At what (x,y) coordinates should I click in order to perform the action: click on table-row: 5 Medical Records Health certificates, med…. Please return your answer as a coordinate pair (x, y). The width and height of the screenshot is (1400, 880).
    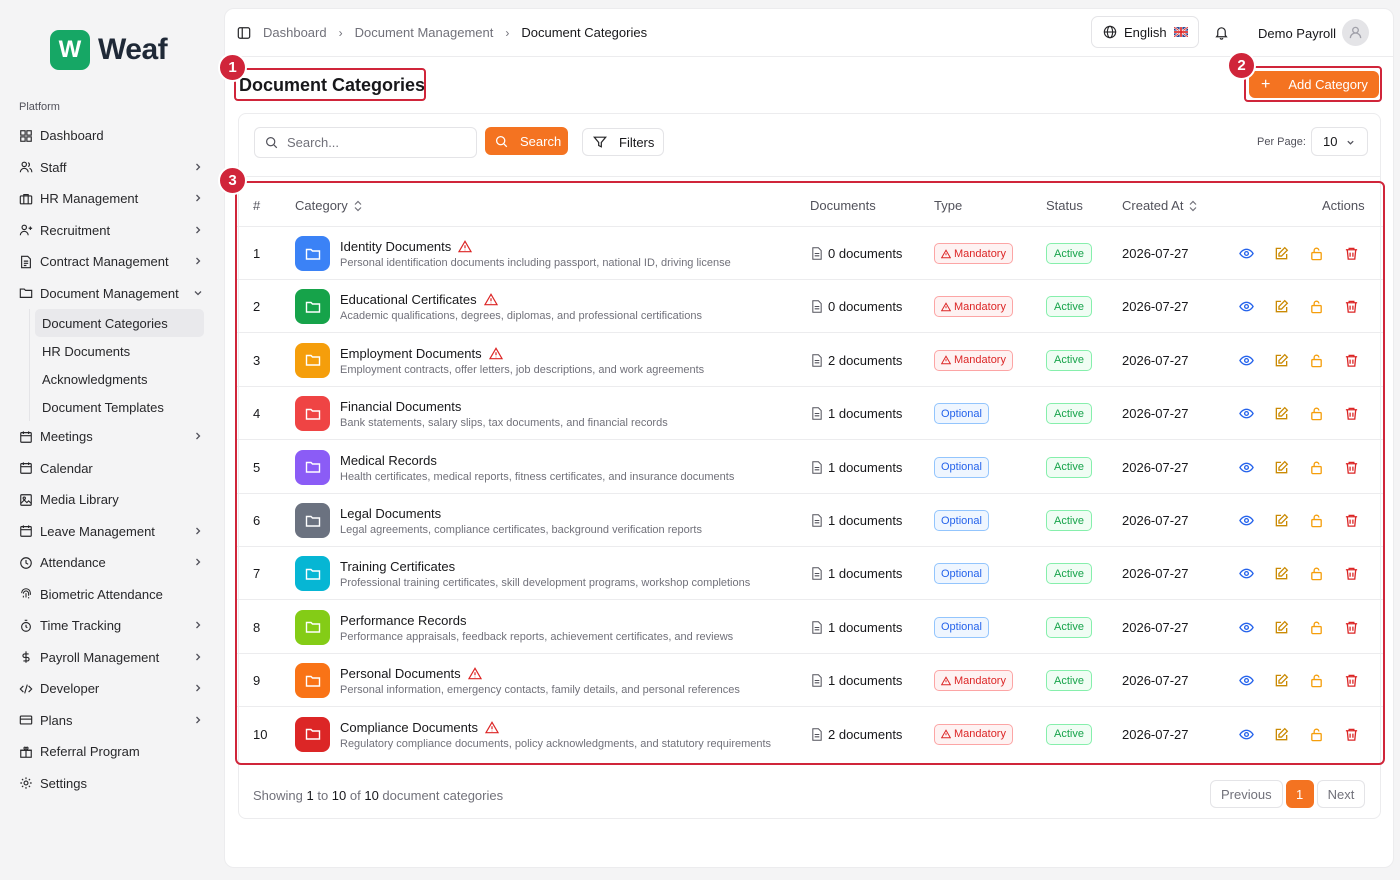
    Looking at the image, I should click on (810, 467).